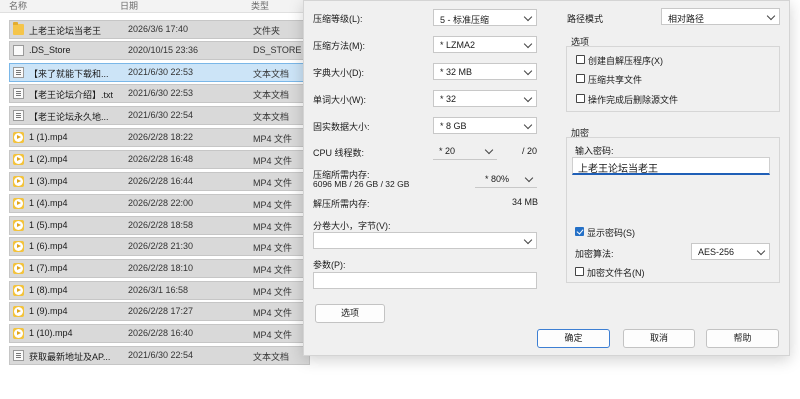  I want to click on file-row: 1 (3).mp4 2026/2/28 16:44 MP4 文件, so click(159, 181).